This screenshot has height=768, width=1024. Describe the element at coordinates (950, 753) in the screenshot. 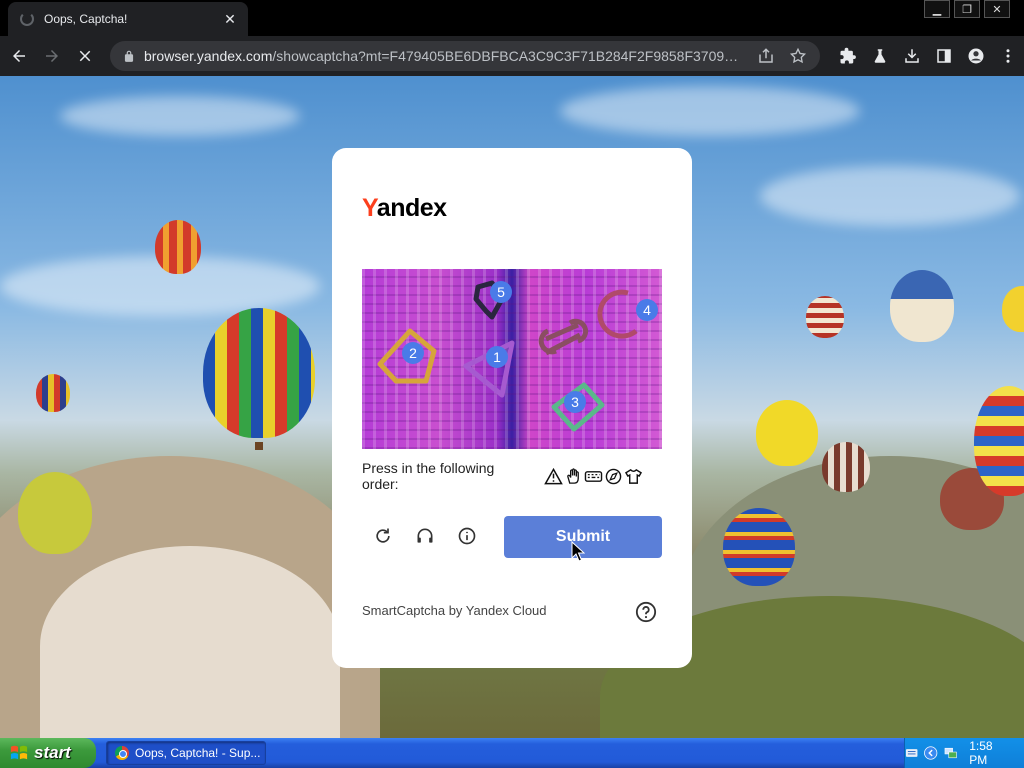

I see `network-icon` at that location.